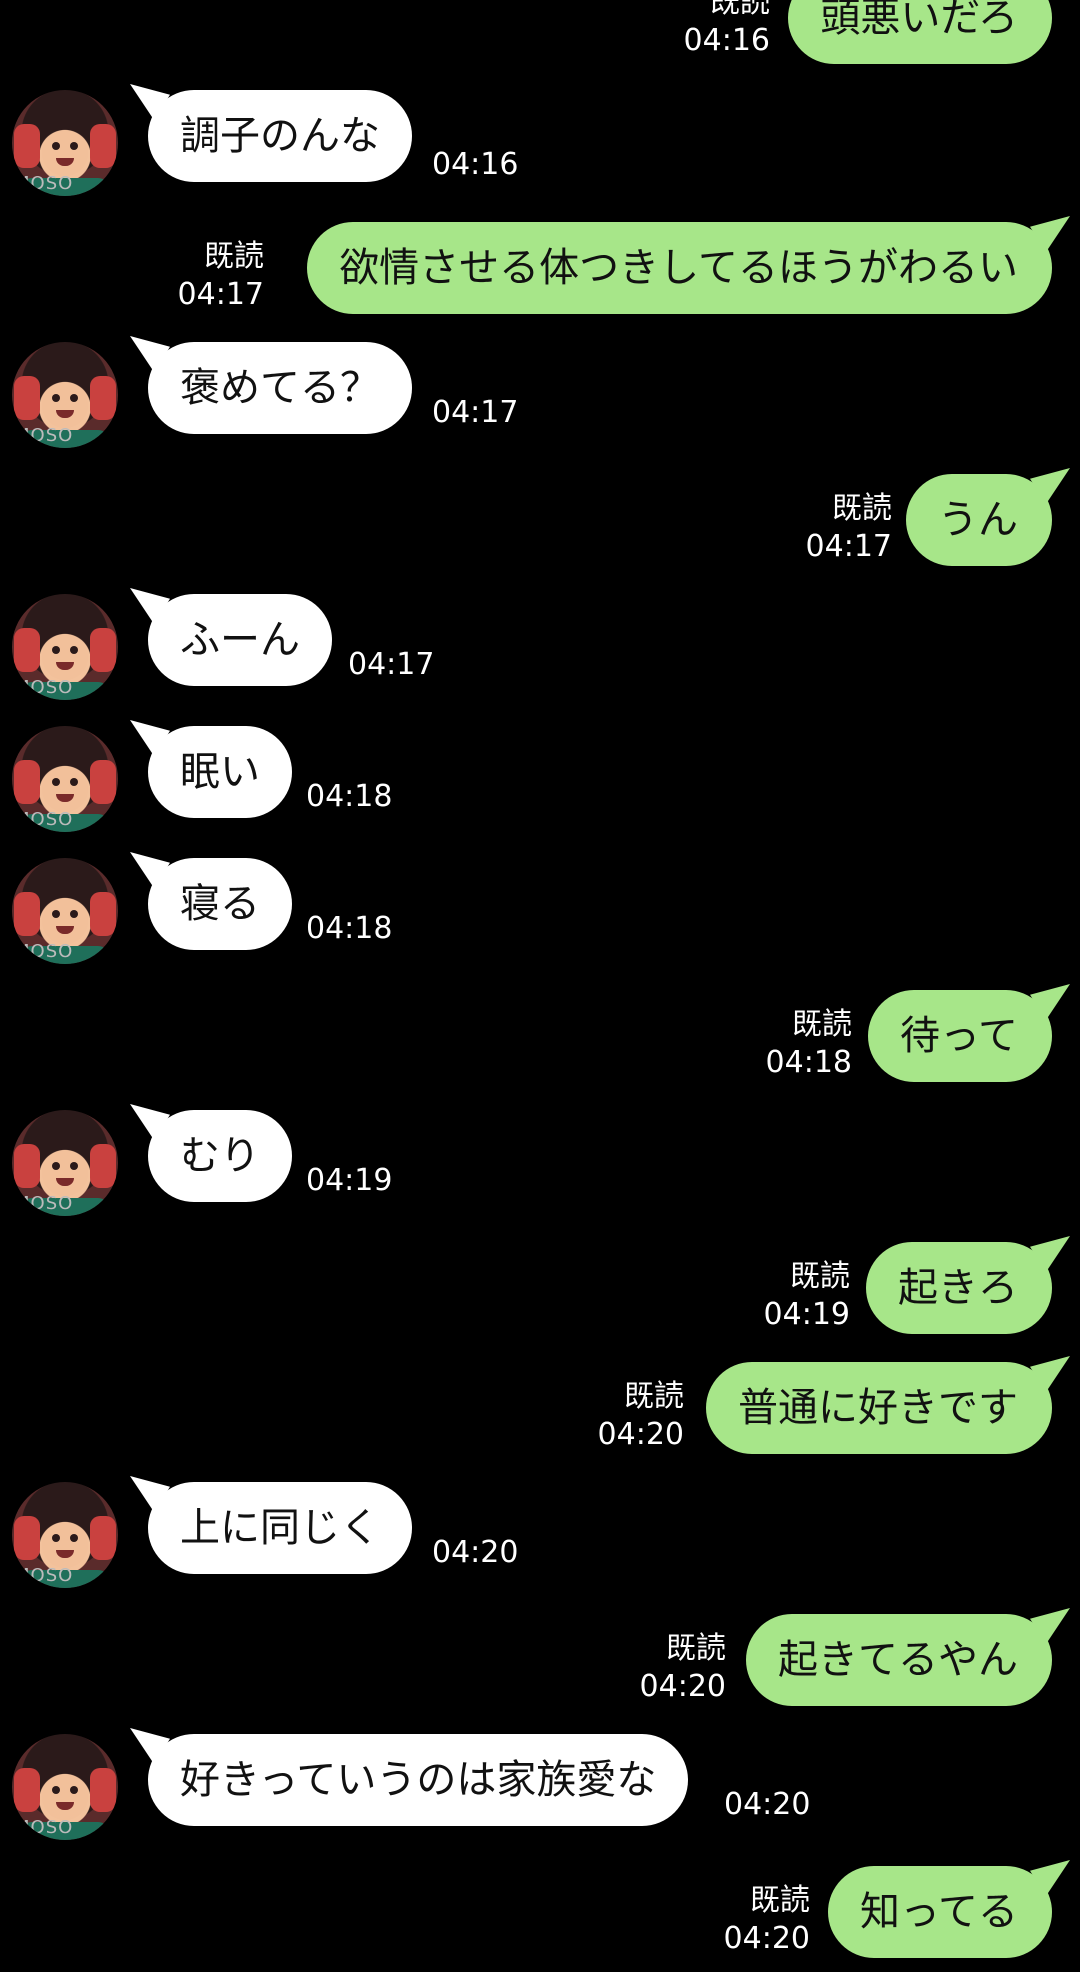  What do you see at coordinates (979, 520) in the screenshot?
I see `sent-message-bubble: うん` at bounding box center [979, 520].